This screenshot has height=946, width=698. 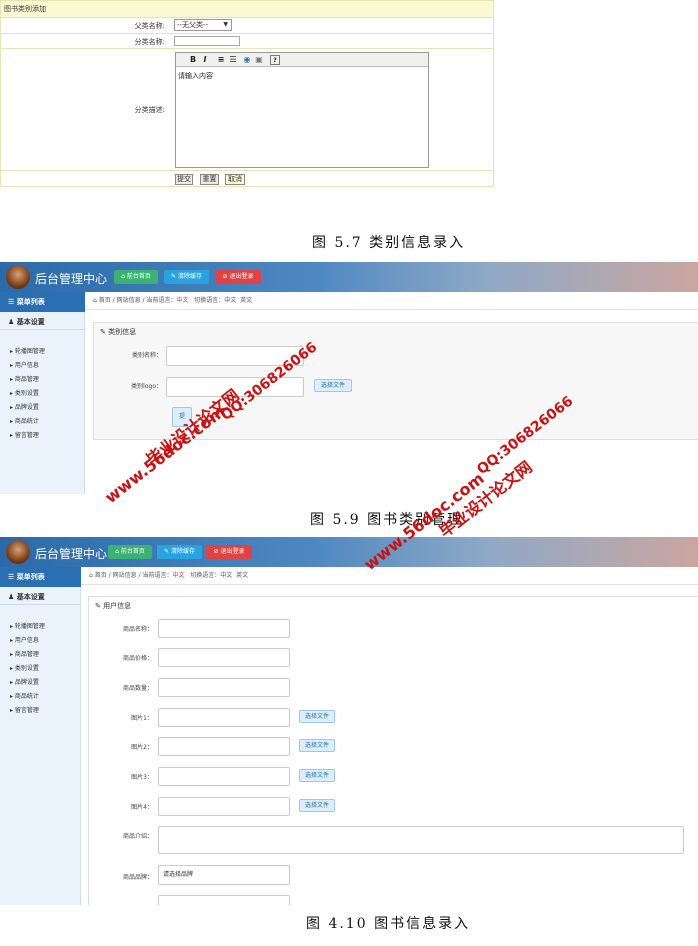 What do you see at coordinates (184, 179) in the screenshot?
I see `submit-button: 提交` at bounding box center [184, 179].